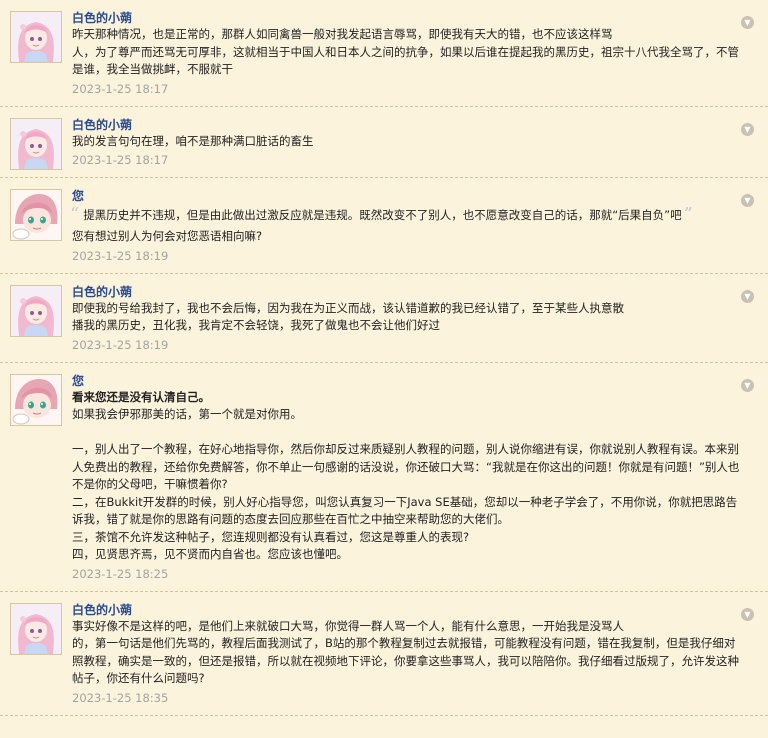 The height and width of the screenshot is (738, 768). I want to click on post-line: 四，见贤思齐焉，见不贤而内自省也。您应该也懂吧。, so click(210, 554).